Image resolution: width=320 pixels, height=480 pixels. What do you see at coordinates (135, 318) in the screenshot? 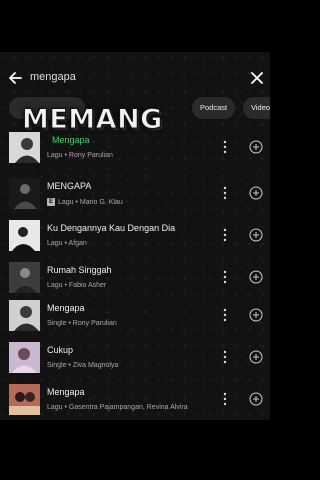
I see `list-item: Mengapa Single • Rony Parulian` at bounding box center [135, 318].